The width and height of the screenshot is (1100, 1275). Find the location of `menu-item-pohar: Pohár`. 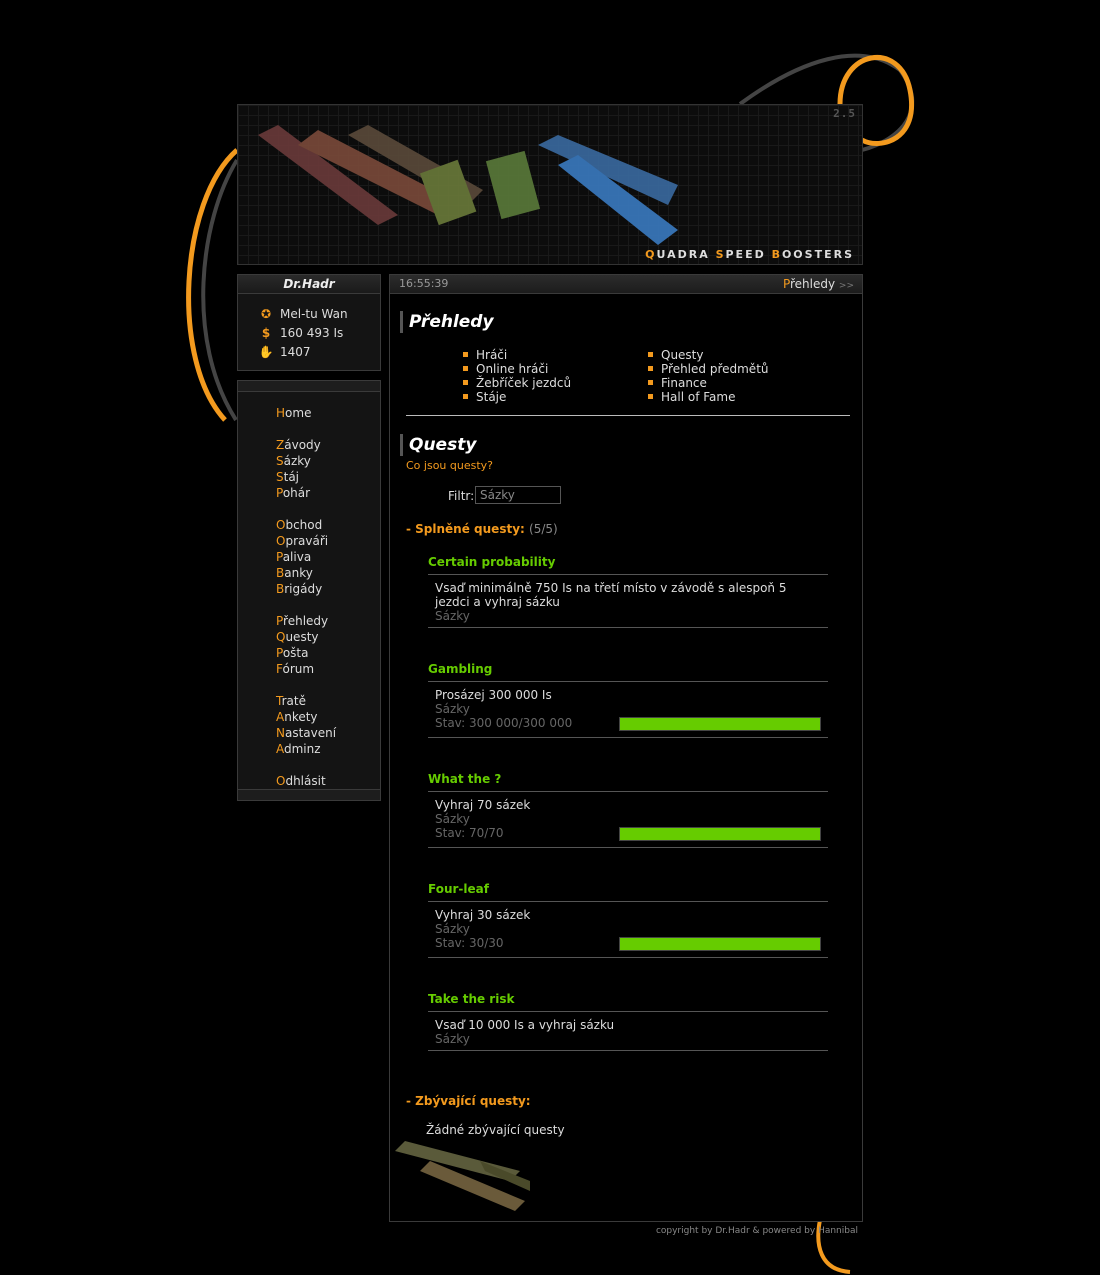

menu-item-pohar: Pohár is located at coordinates (293, 493).